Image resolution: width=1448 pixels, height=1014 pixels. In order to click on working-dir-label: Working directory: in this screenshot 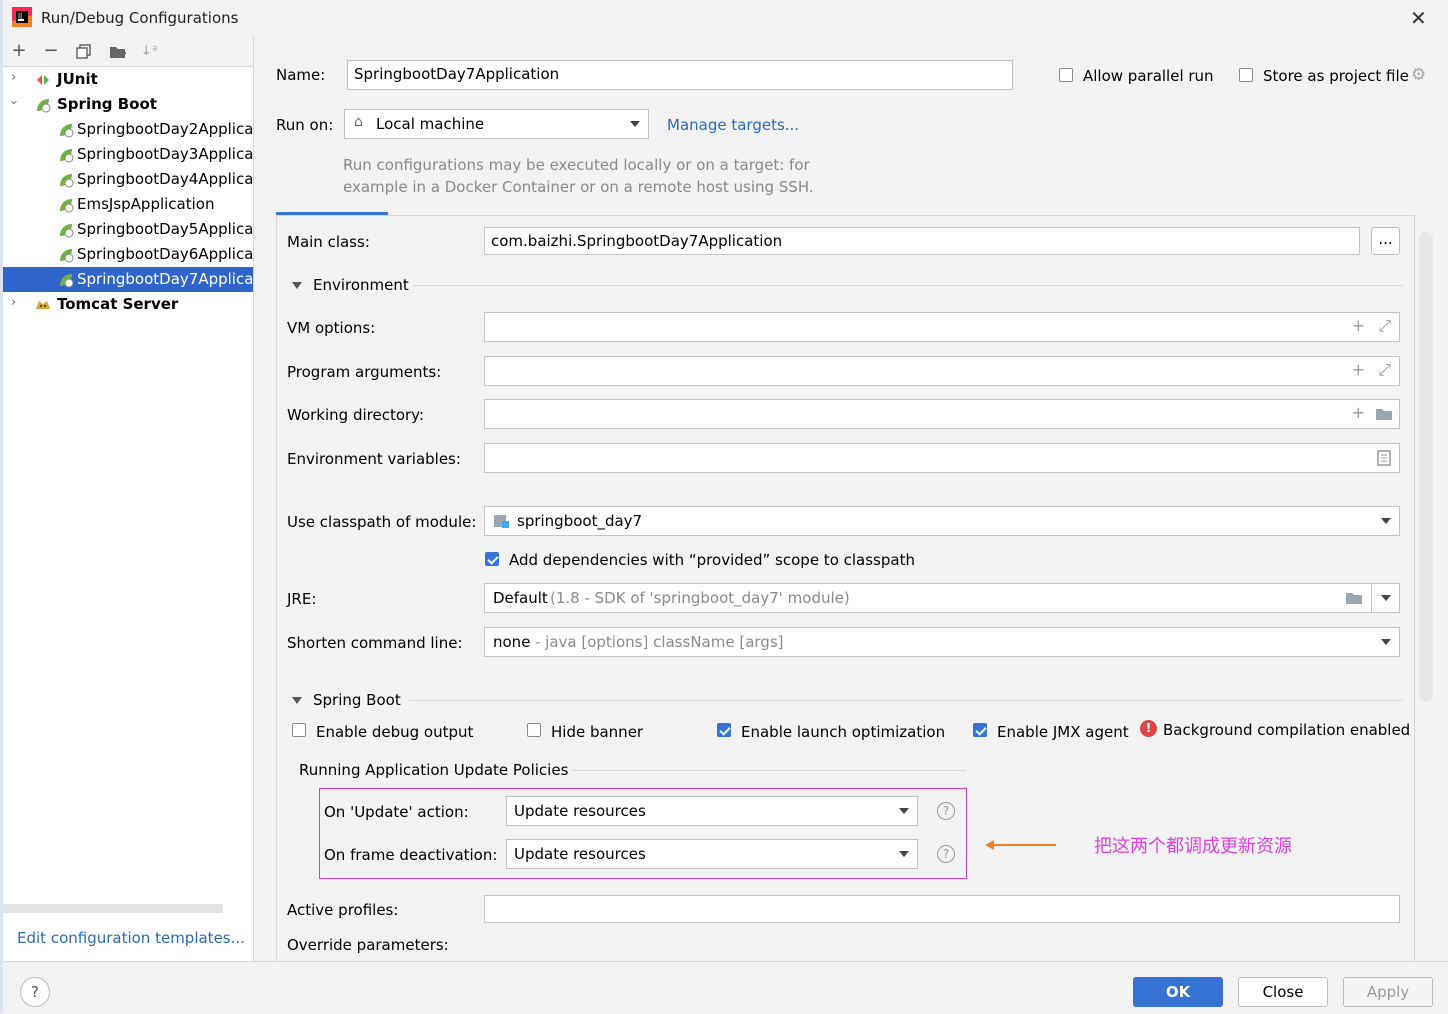, I will do `click(356, 415)`.